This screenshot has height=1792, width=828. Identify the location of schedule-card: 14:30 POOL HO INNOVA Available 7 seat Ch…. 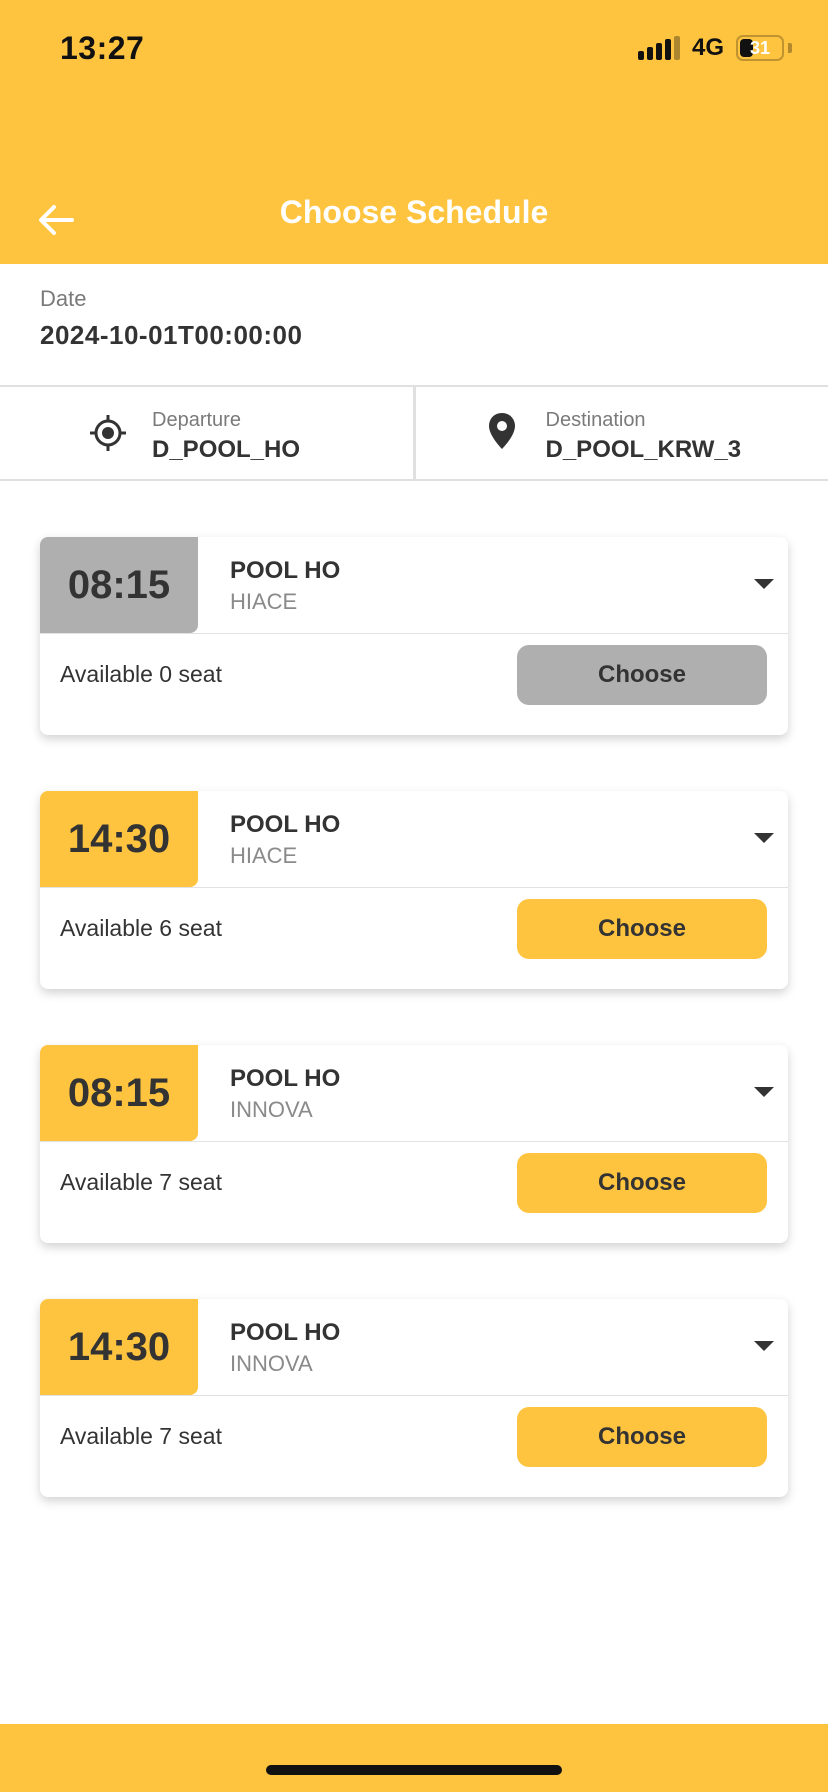
(414, 1398).